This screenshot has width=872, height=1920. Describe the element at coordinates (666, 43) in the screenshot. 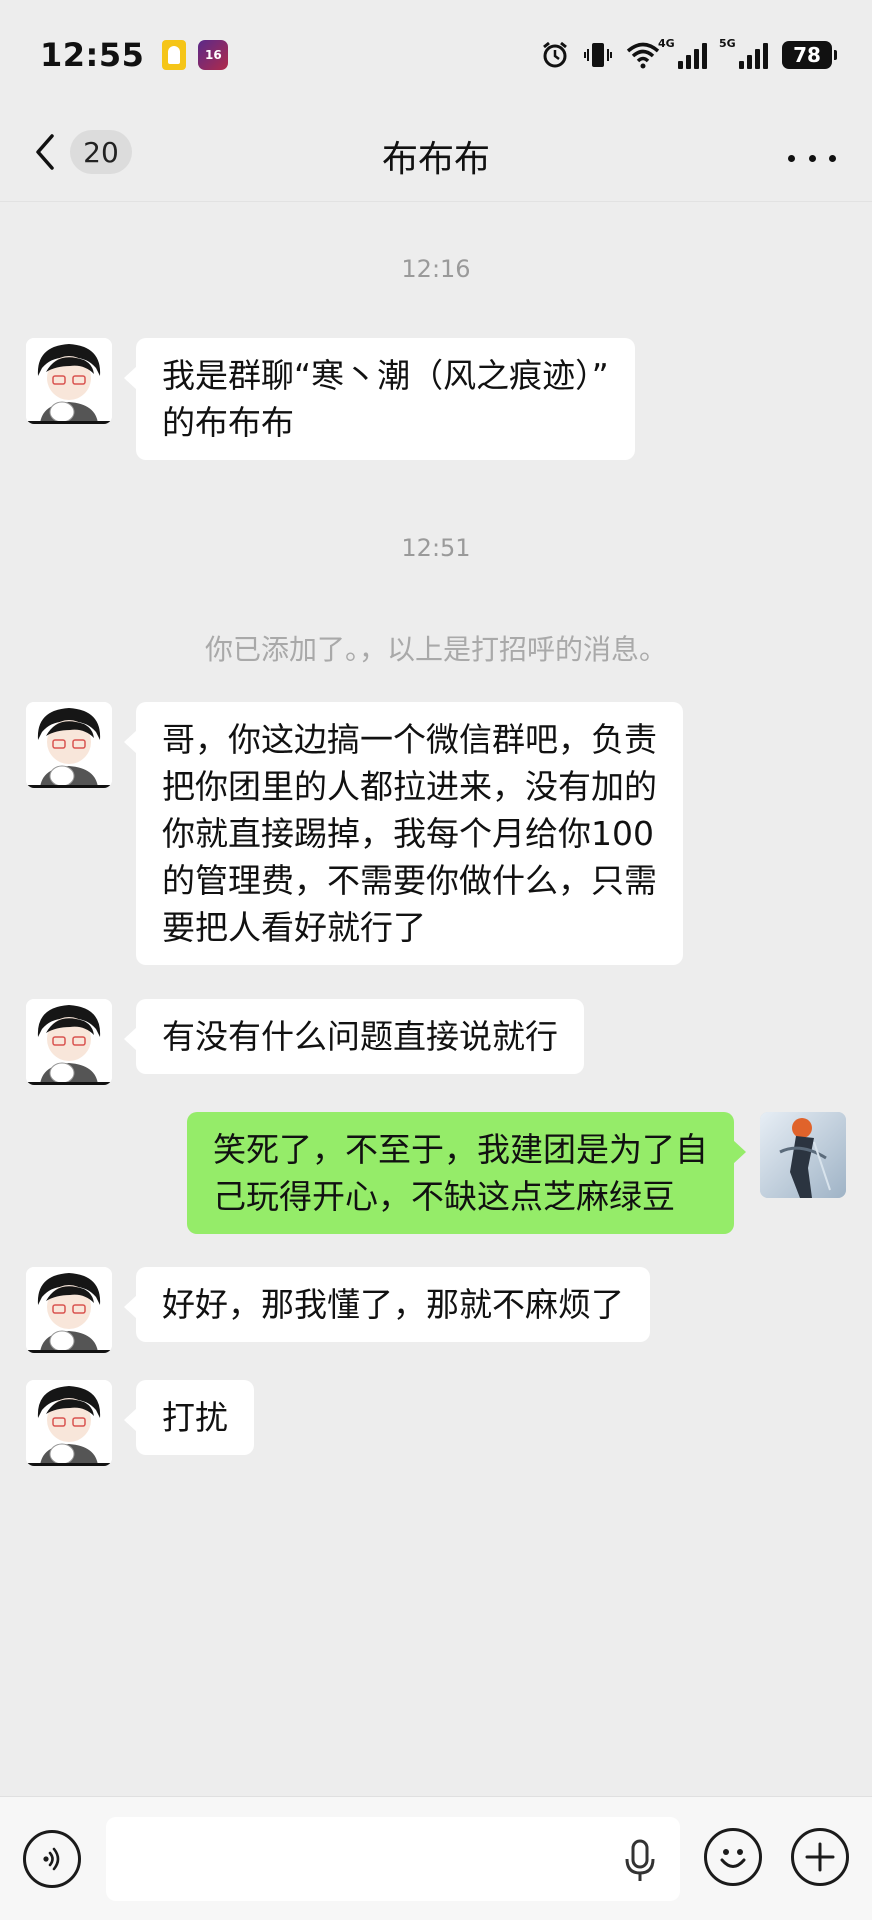

I see `network-type-label: 4G` at that location.